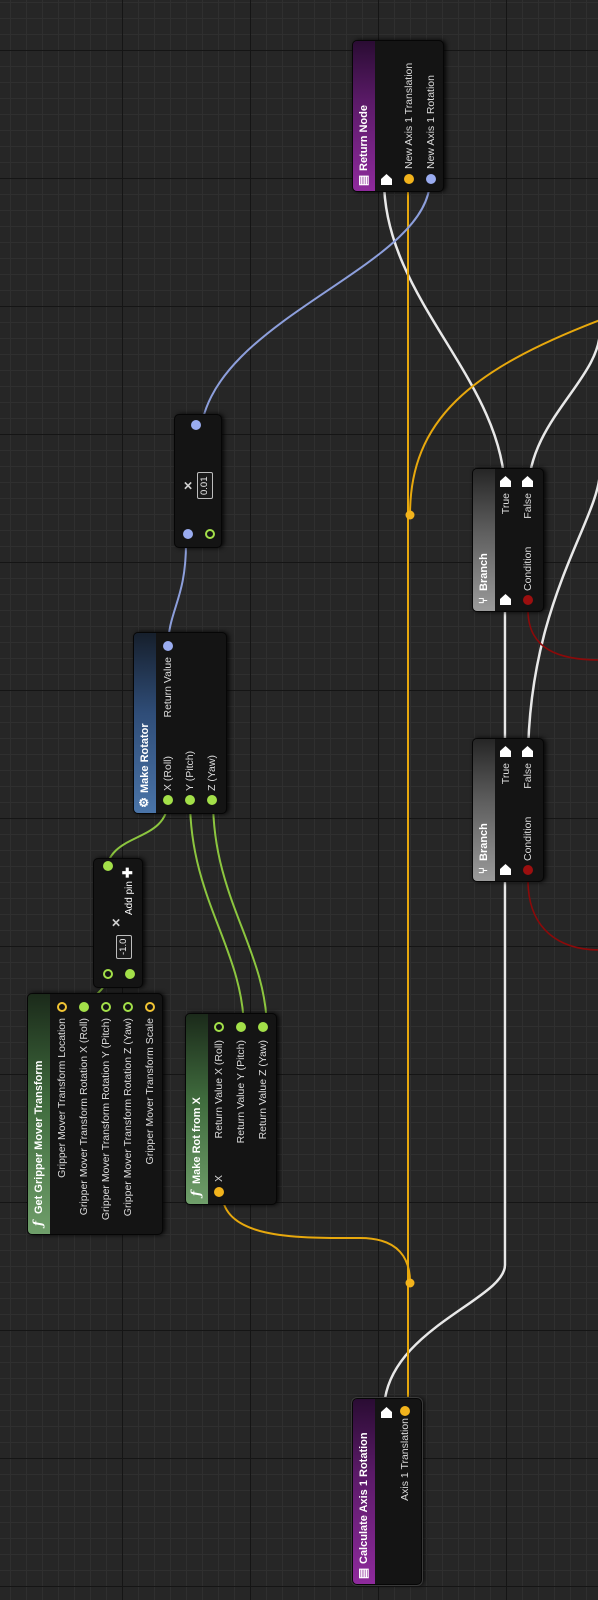  Describe the element at coordinates (219, 1089) in the screenshot. I see `pin-label: Return Value X (Roll)` at that location.